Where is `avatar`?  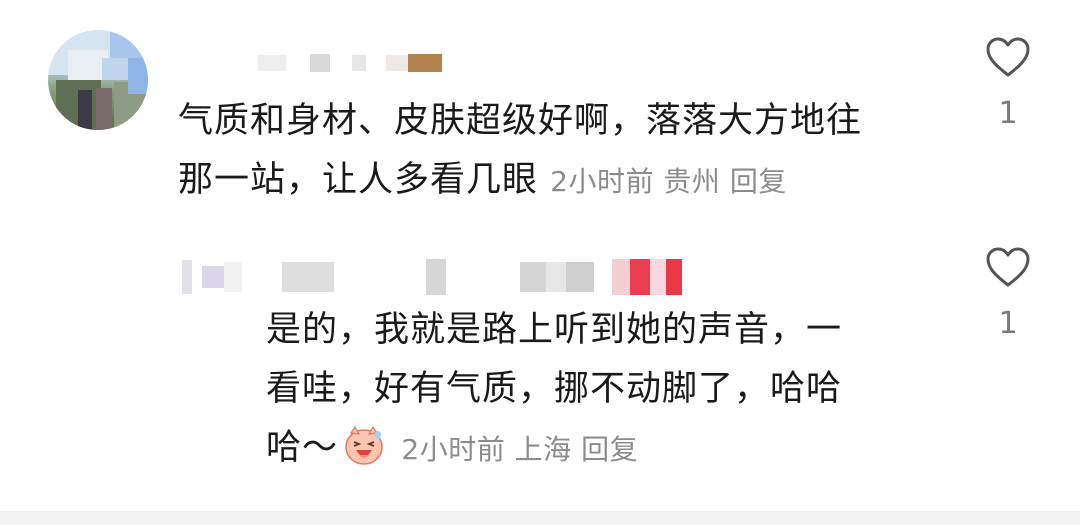
avatar is located at coordinates (98, 80).